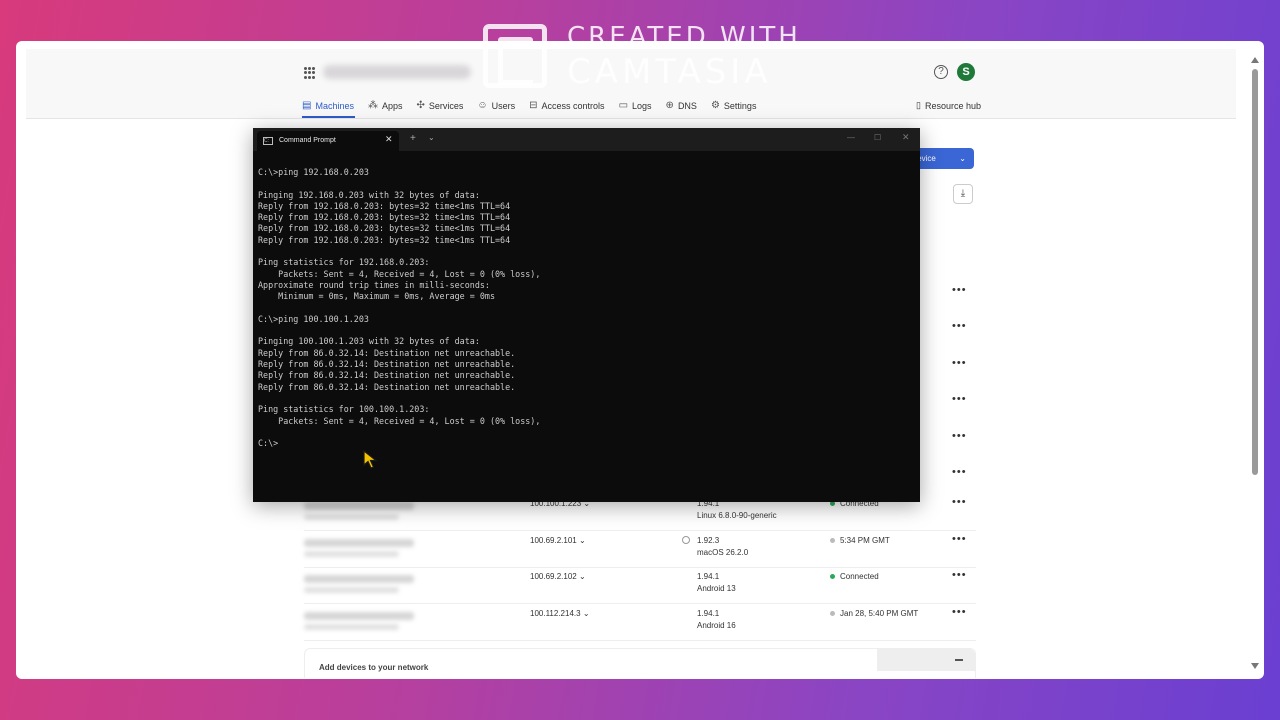 The image size is (1280, 720). I want to click on last-seen: Connected, so click(854, 576).